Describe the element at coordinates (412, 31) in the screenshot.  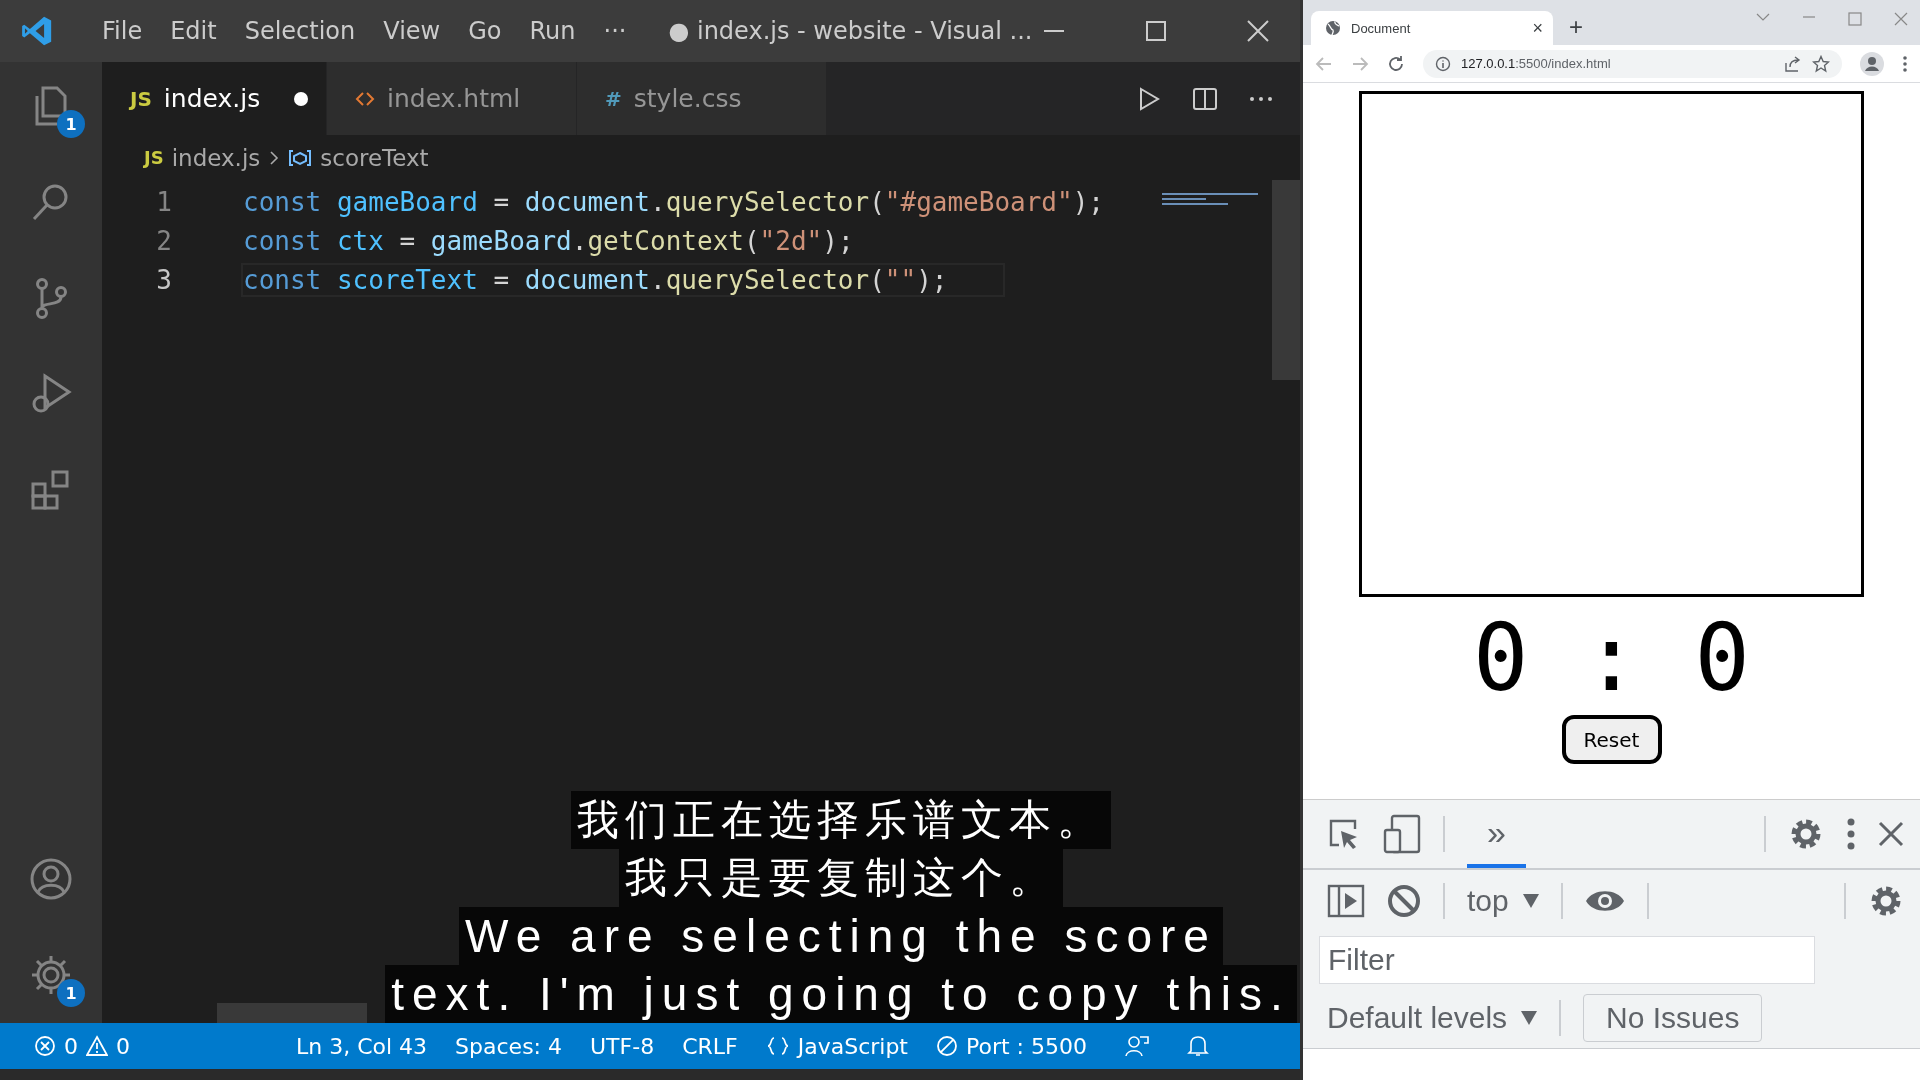
I see `menu-item: View` at that location.